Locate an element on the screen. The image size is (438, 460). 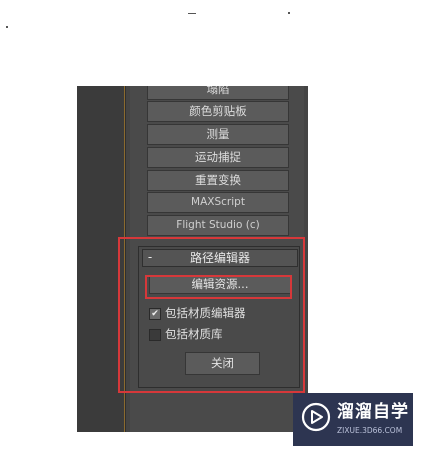
watermark-name: 溜溜自学 is located at coordinates (373, 412).